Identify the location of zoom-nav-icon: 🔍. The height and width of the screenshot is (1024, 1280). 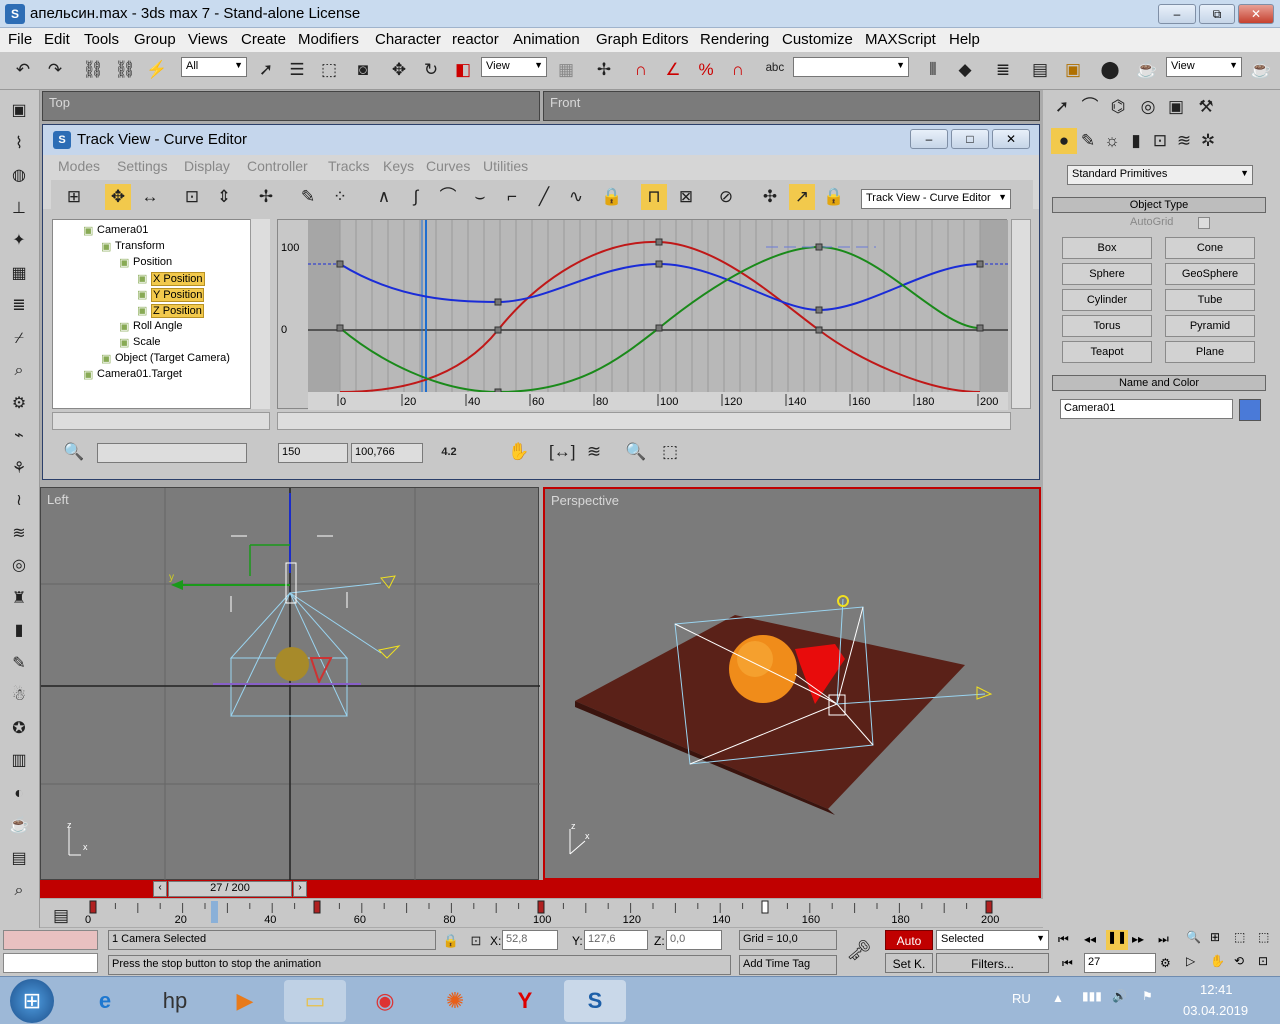
(1193, 937).